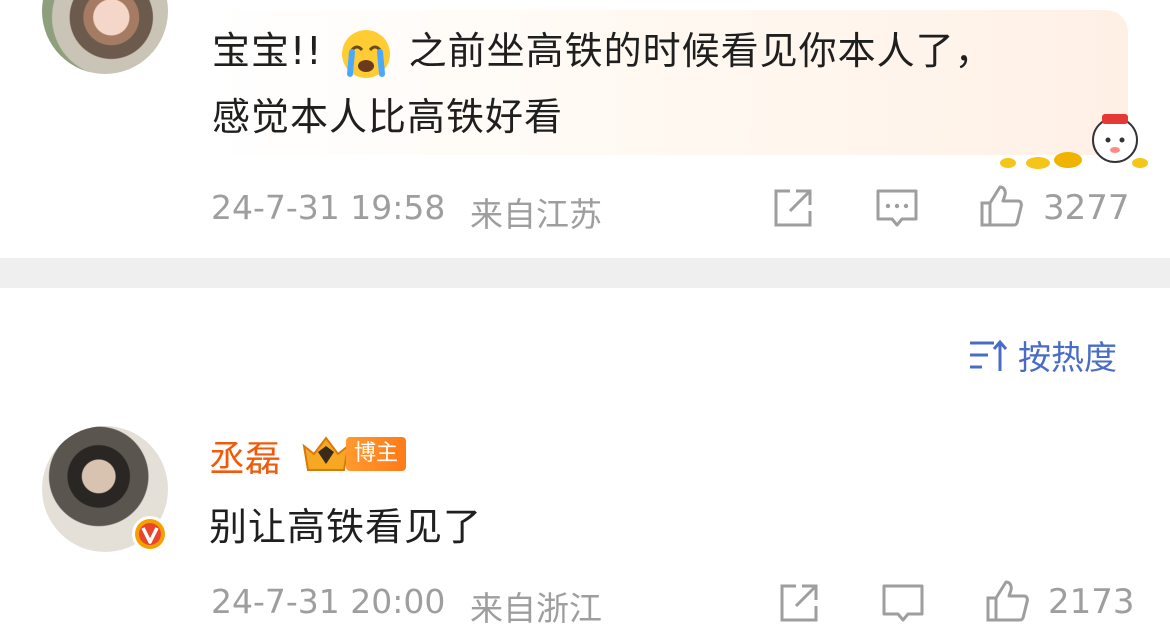  What do you see at coordinates (366, 54) in the screenshot?
I see `crying-face-icon` at bounding box center [366, 54].